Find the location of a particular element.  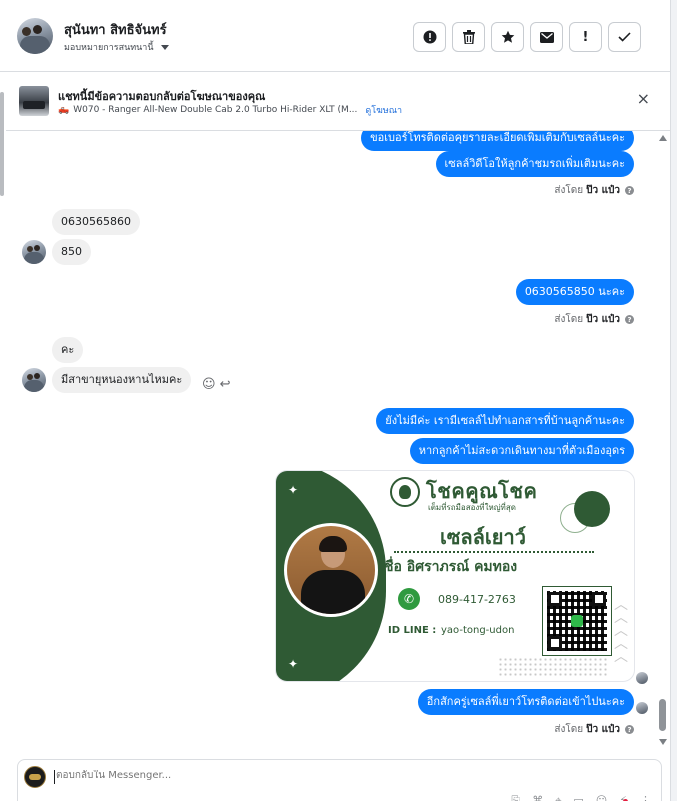

dot-pattern is located at coordinates (553, 667).